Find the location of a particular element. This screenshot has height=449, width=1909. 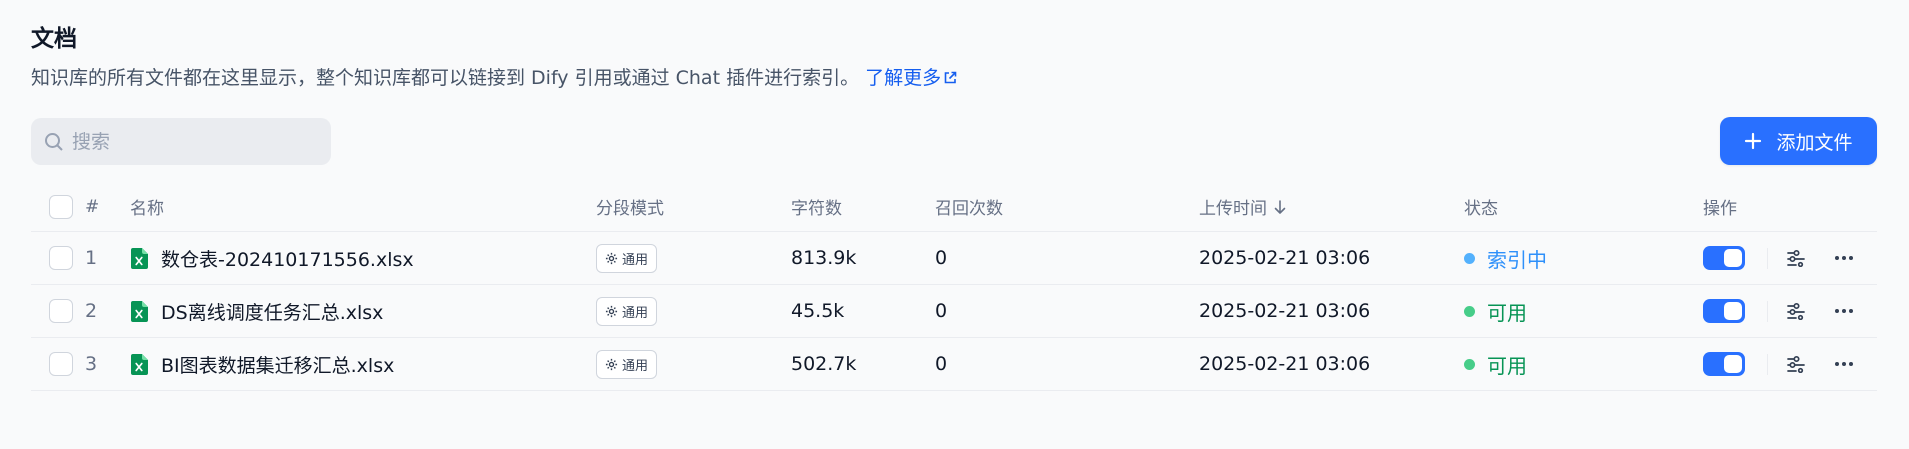

column-status: 状态 is located at coordinates (1481, 209).